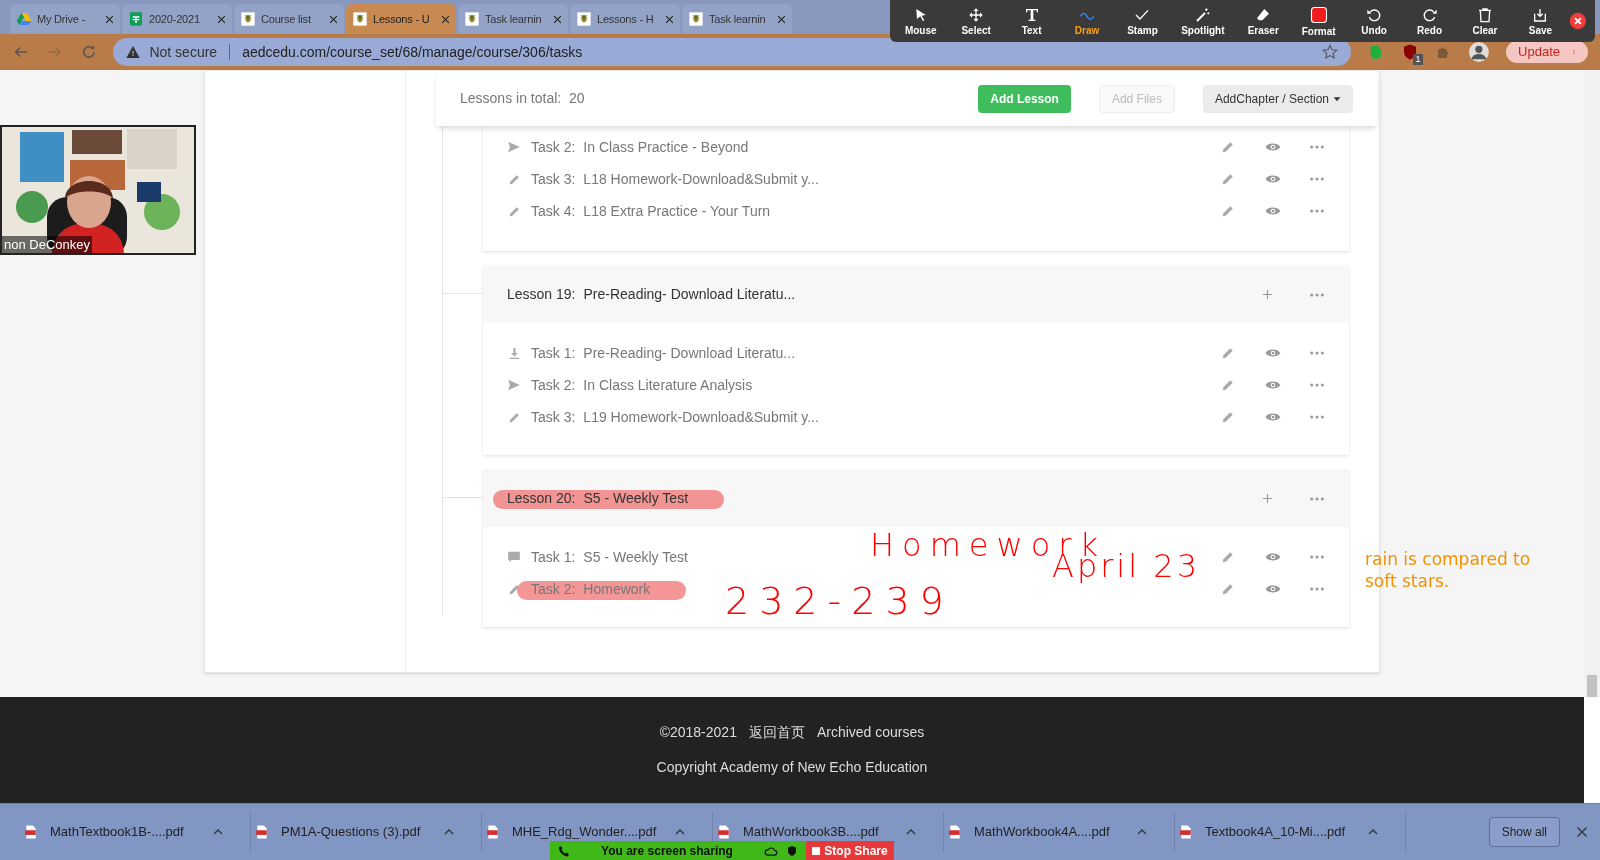 Image resolution: width=1600 pixels, height=860 pixels. What do you see at coordinates (289, 19) in the screenshot?
I see `browser-tab: Course list` at bounding box center [289, 19].